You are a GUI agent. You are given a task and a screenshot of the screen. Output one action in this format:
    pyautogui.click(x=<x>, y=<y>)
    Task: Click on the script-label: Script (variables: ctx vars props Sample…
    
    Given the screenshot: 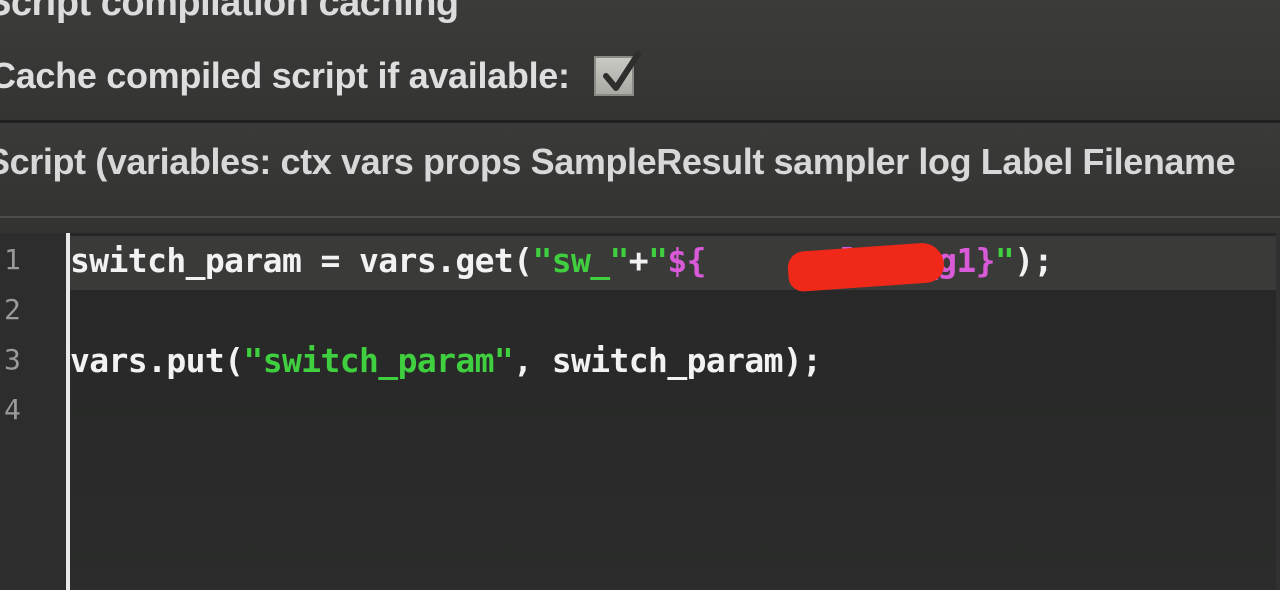 What is the action you would take?
    pyautogui.click(x=618, y=161)
    